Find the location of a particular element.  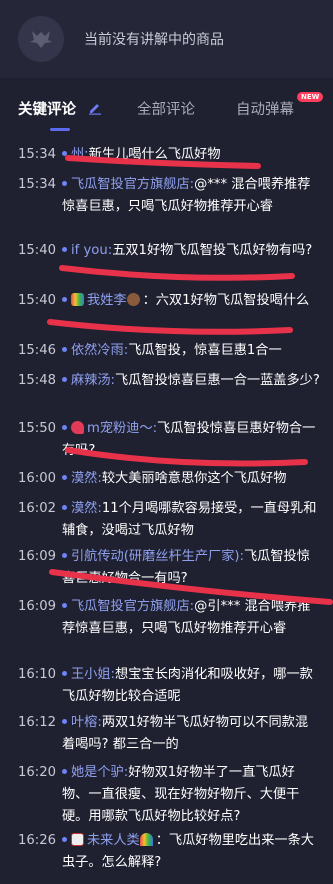

comment-time: 16:10 is located at coordinates (37, 674).